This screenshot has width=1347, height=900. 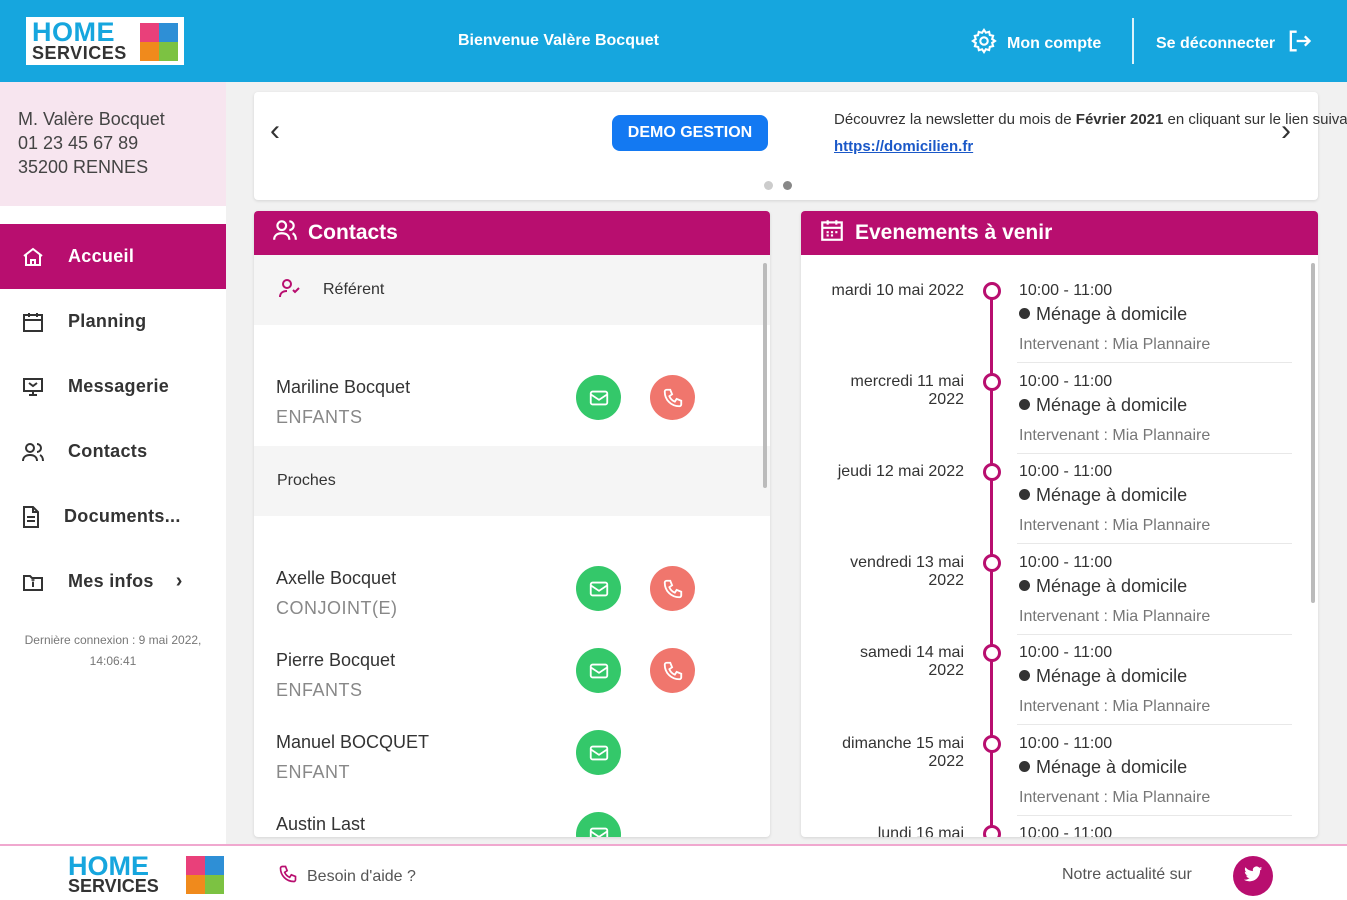 I want to click on footer-logo: HOME SERVICES, so click(x=148, y=874).